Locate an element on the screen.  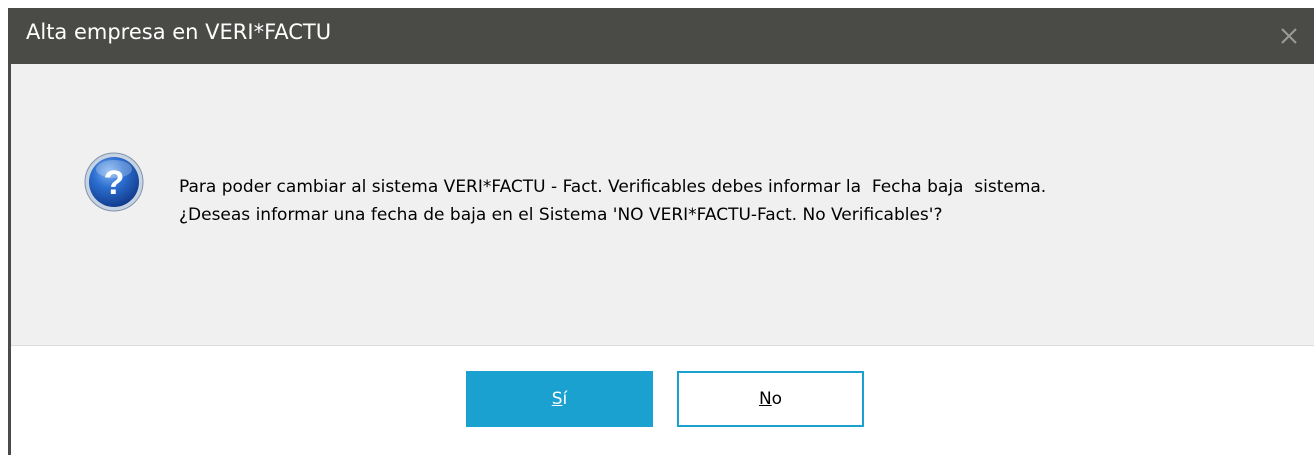
no-mnemonic: N is located at coordinates (765, 399).